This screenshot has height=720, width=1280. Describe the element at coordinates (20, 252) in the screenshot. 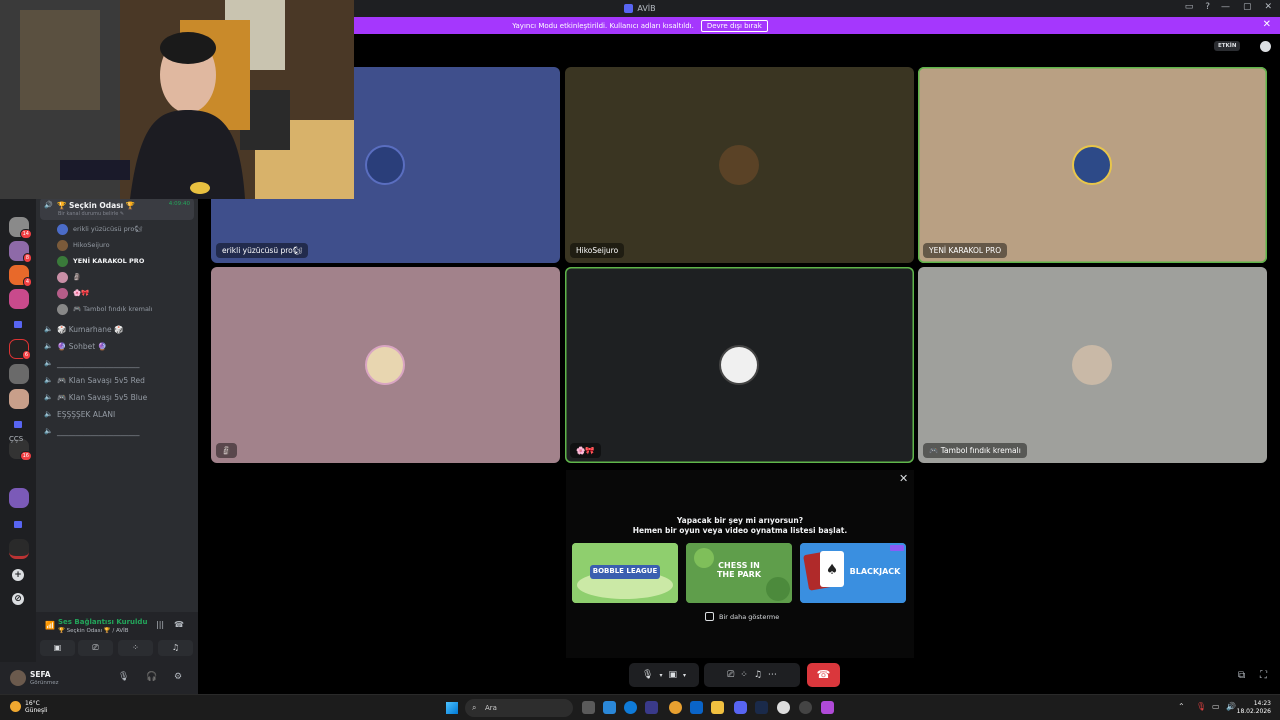

I see `server-icon: 8` at that location.